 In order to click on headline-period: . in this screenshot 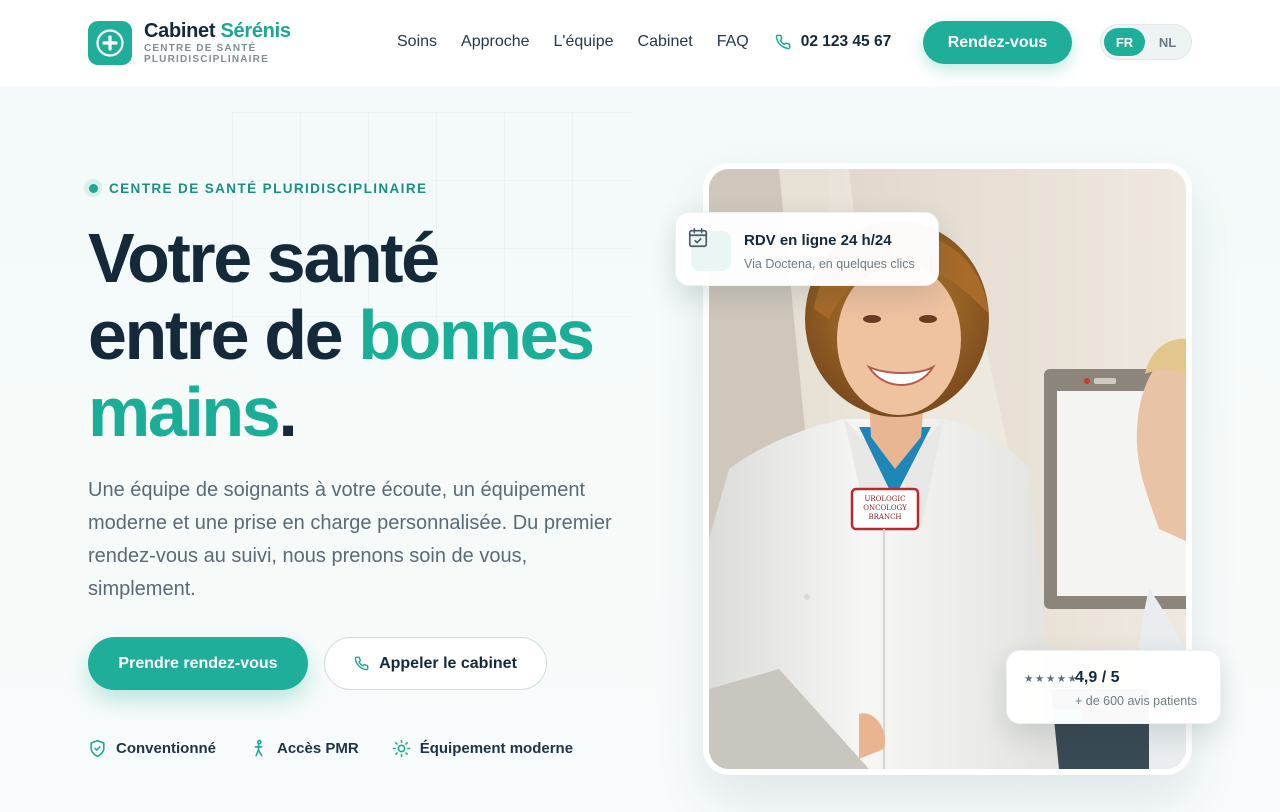, I will do `click(287, 412)`.